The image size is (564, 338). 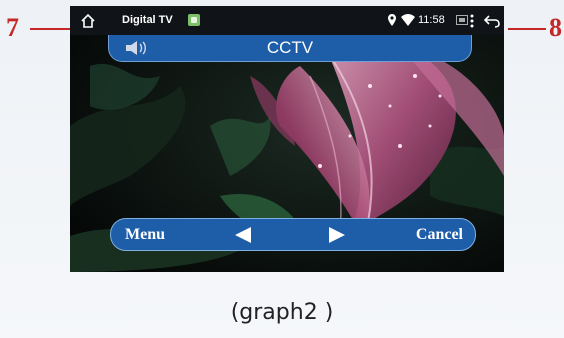 What do you see at coordinates (287, 20) in the screenshot?
I see `android-status-bar: Digital TV 11:58` at bounding box center [287, 20].